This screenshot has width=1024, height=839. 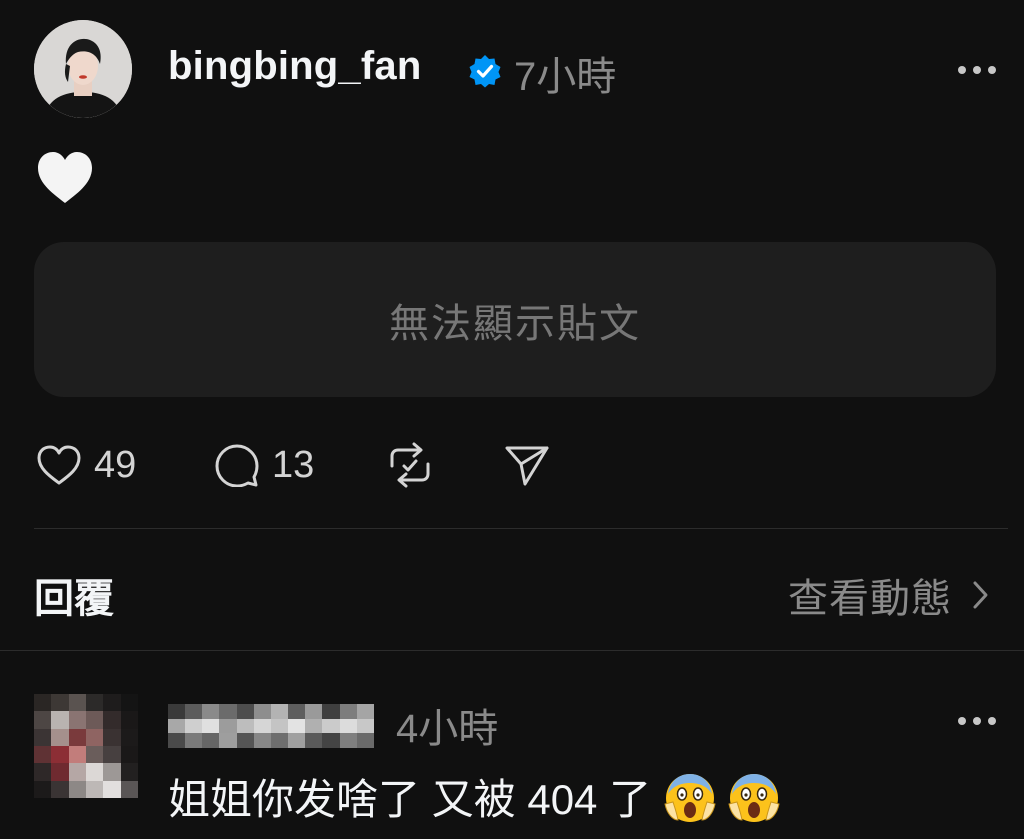 I want to click on share-button, so click(x=527, y=465).